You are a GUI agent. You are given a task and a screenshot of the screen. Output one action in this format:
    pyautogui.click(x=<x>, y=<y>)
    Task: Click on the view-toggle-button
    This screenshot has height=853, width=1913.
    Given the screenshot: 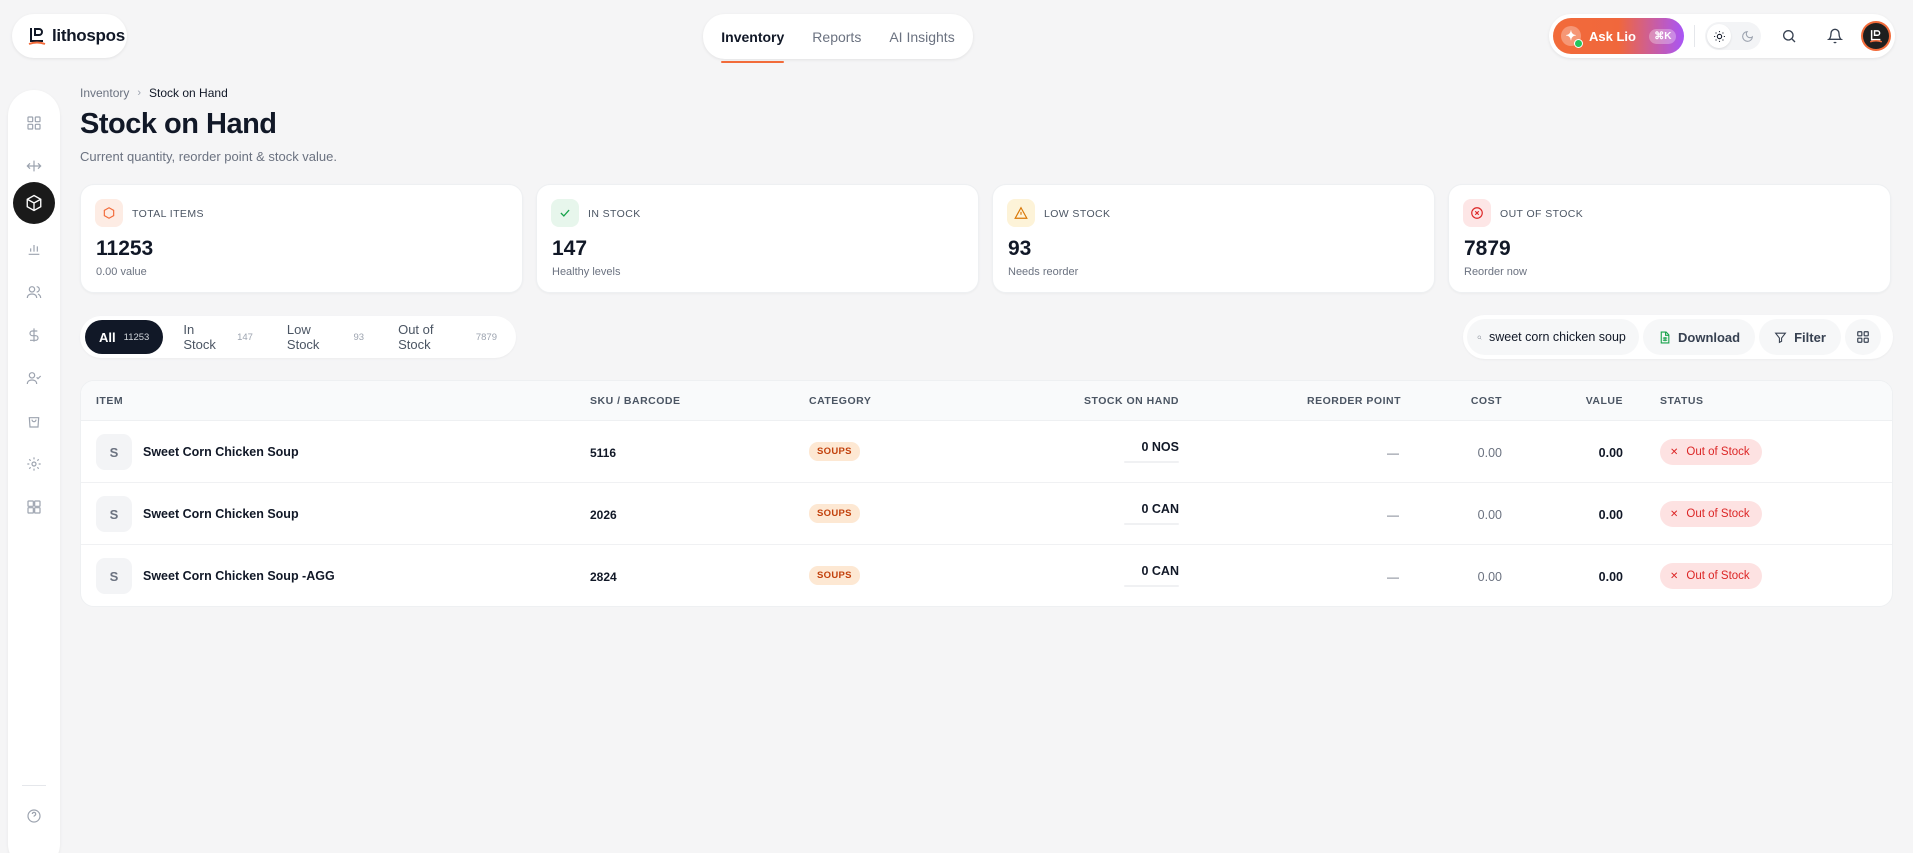 What is the action you would take?
    pyautogui.click(x=1862, y=337)
    